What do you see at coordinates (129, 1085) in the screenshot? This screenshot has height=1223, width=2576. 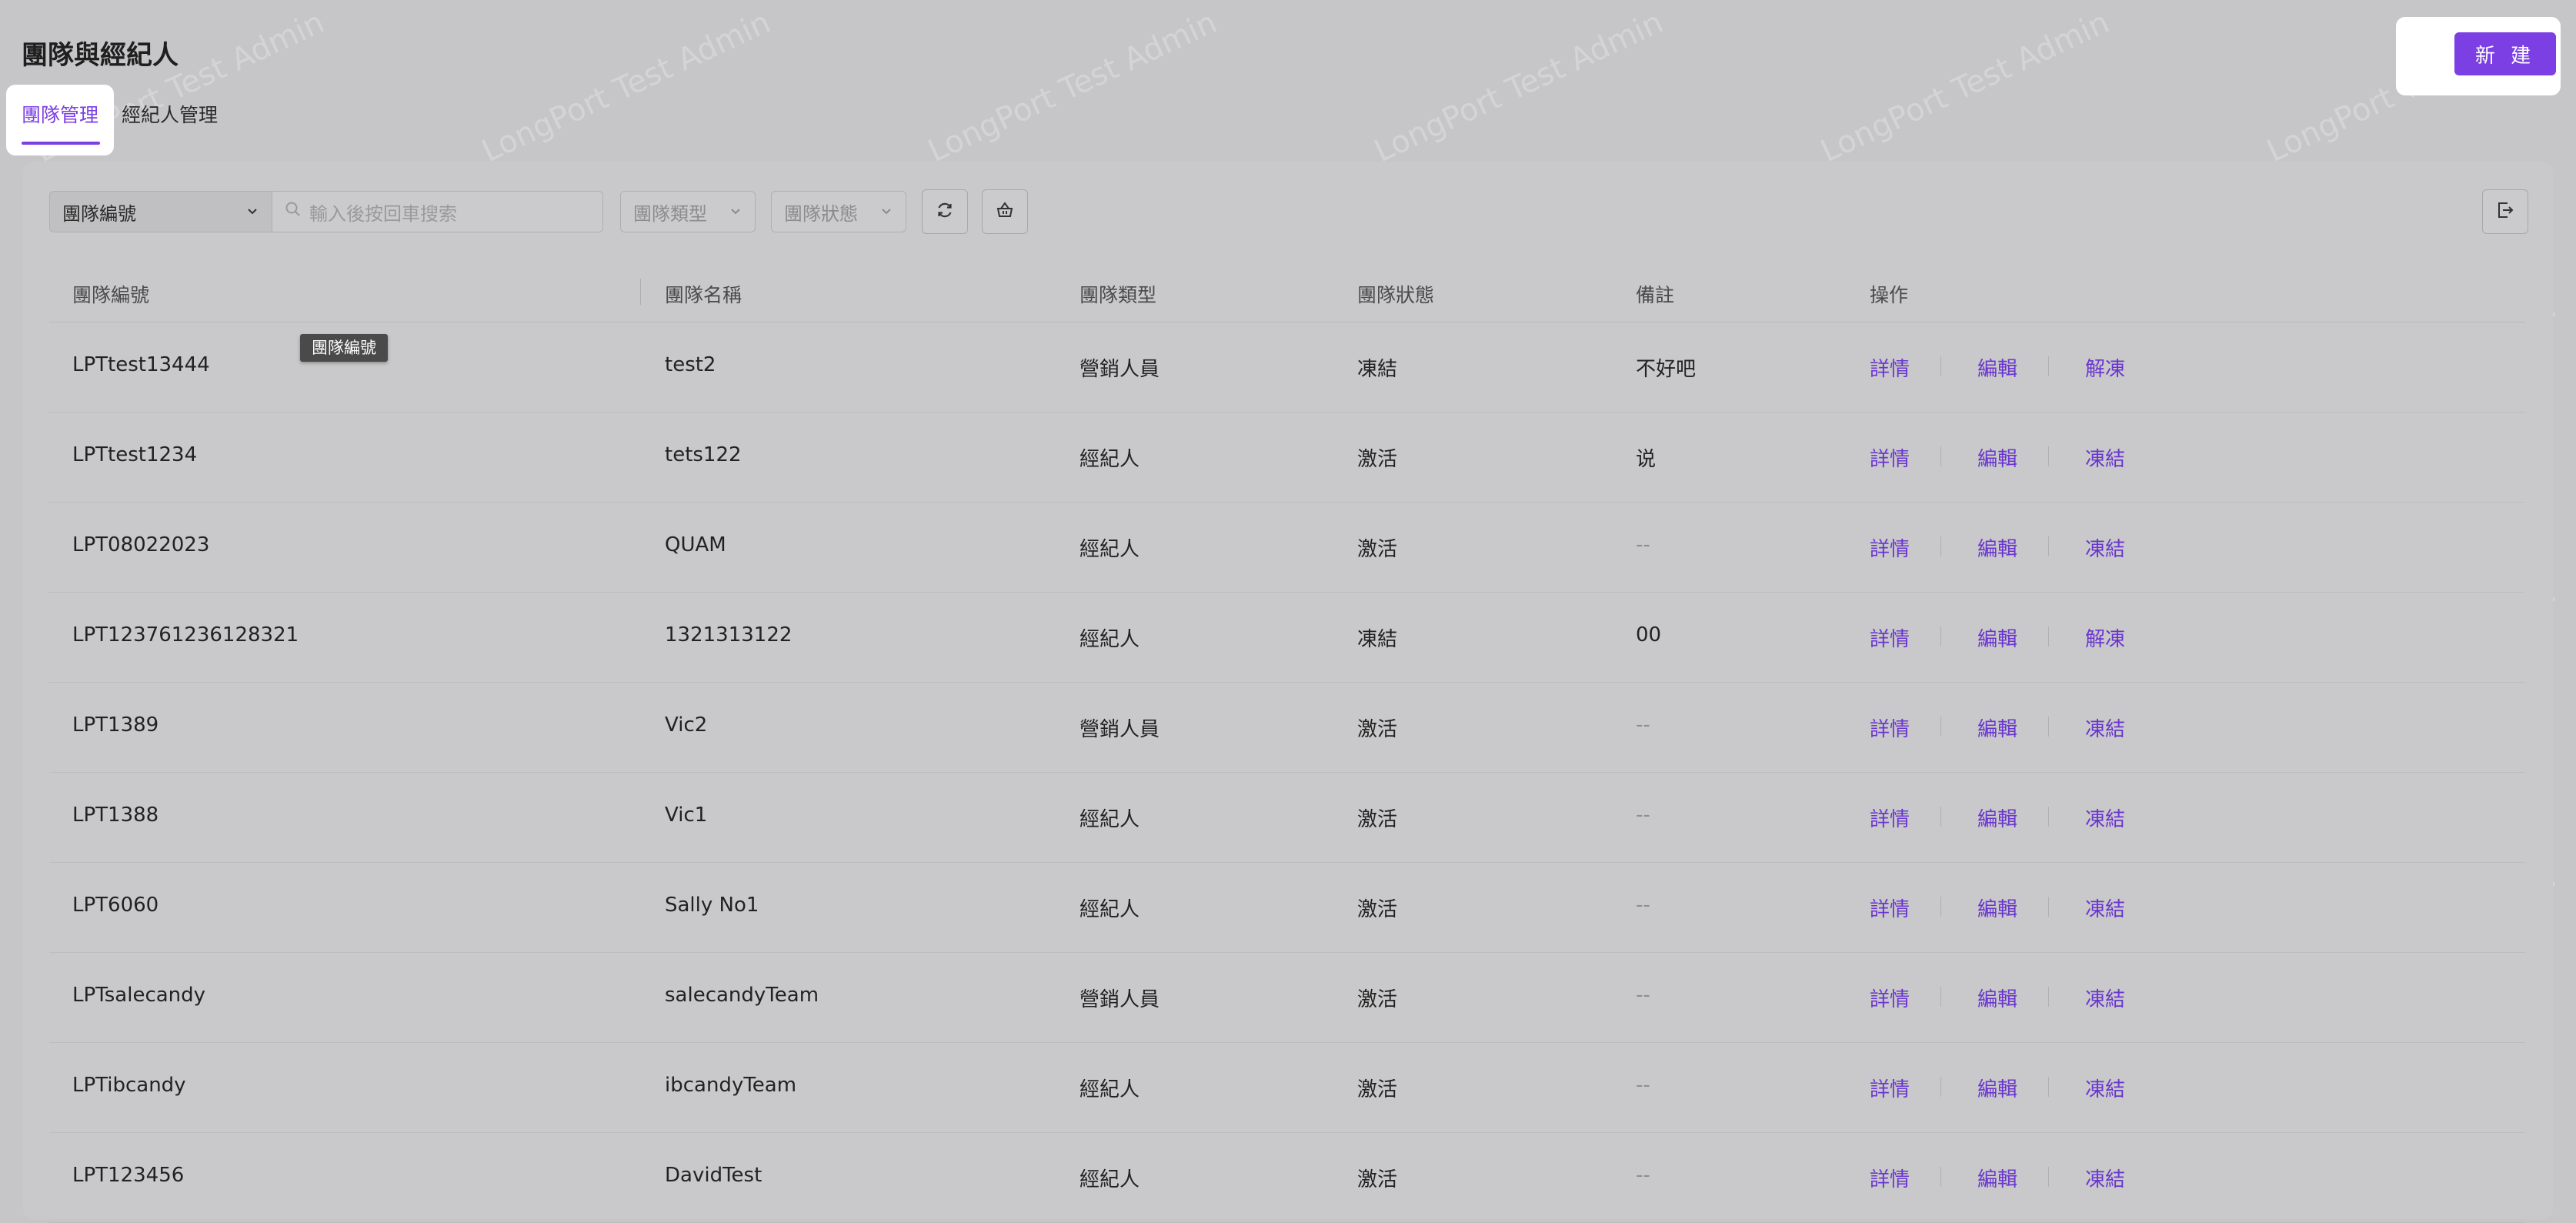 I see `cell-team-id: LPTibcandy` at bounding box center [129, 1085].